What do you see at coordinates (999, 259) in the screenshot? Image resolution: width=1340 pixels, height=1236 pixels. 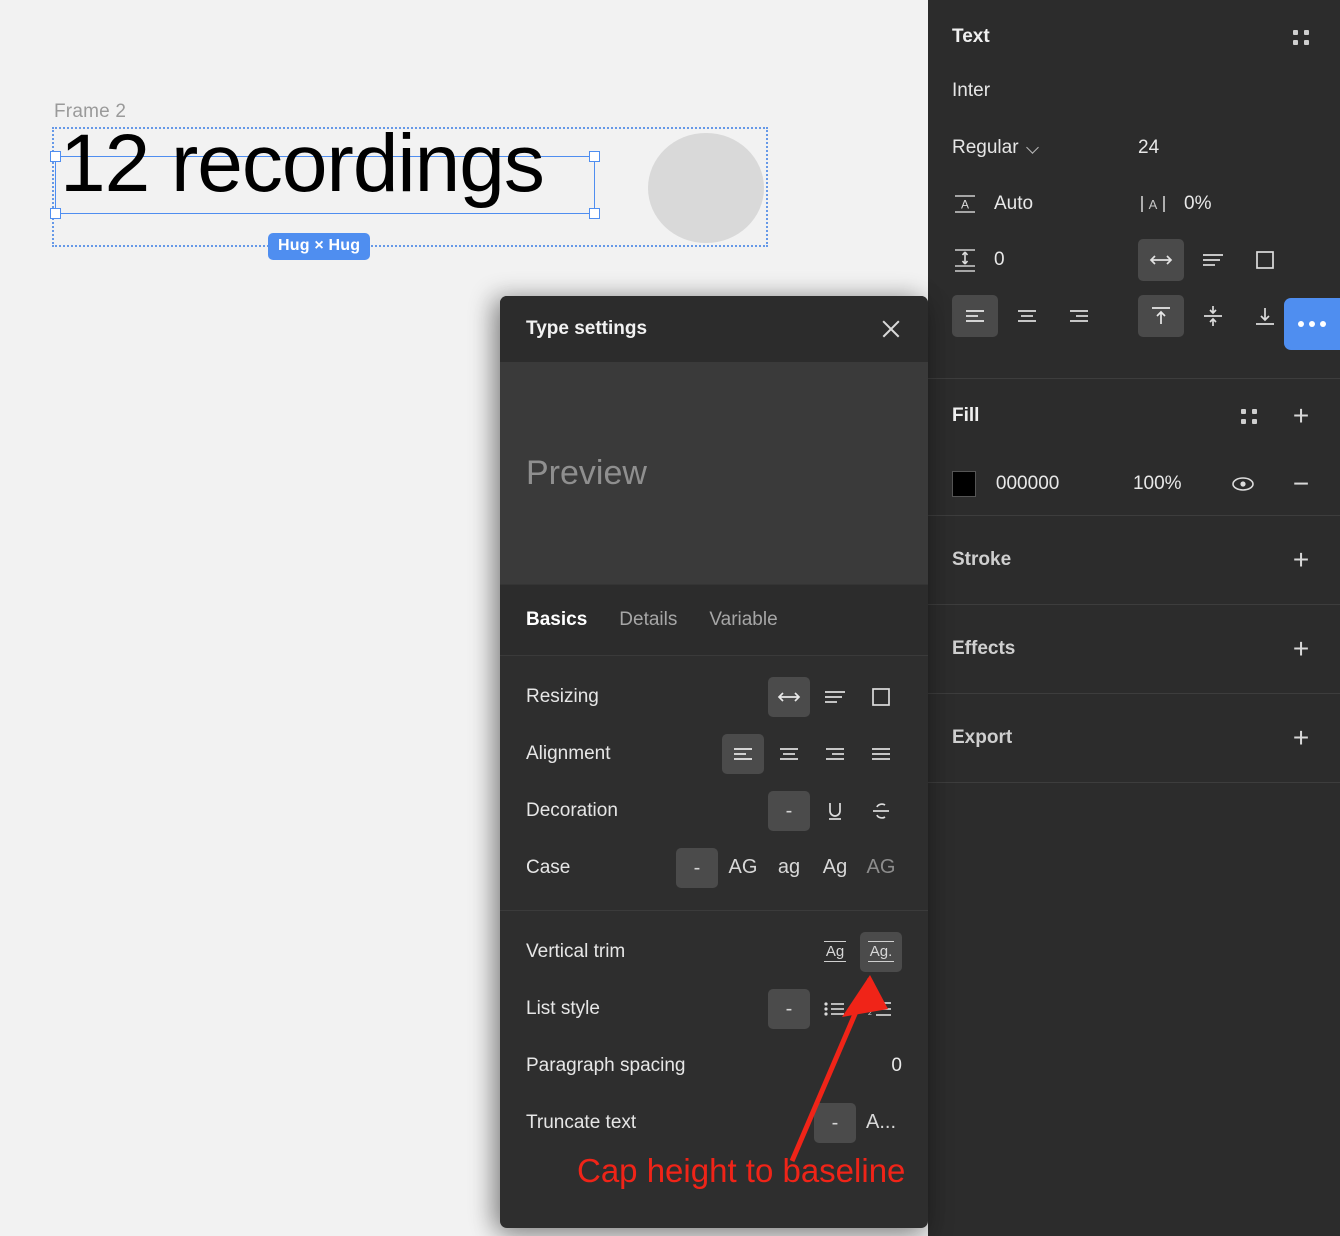 I see `paragraph-spacing-value: 0` at bounding box center [999, 259].